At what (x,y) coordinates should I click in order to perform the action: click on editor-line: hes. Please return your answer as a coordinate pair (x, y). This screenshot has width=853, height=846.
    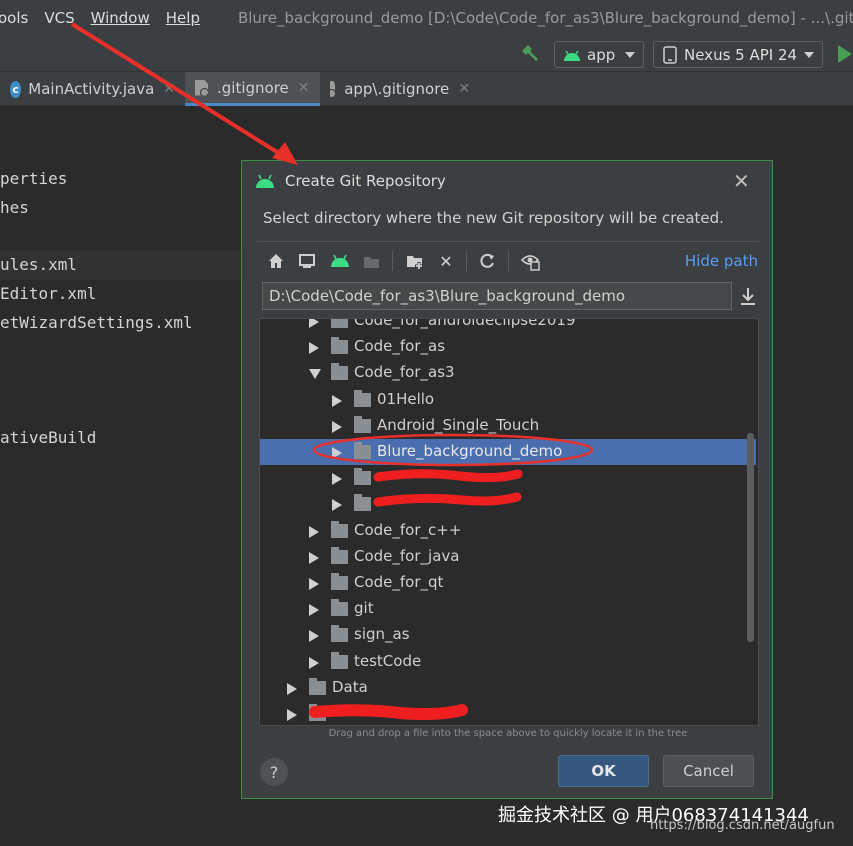
    Looking at the image, I should click on (14, 207).